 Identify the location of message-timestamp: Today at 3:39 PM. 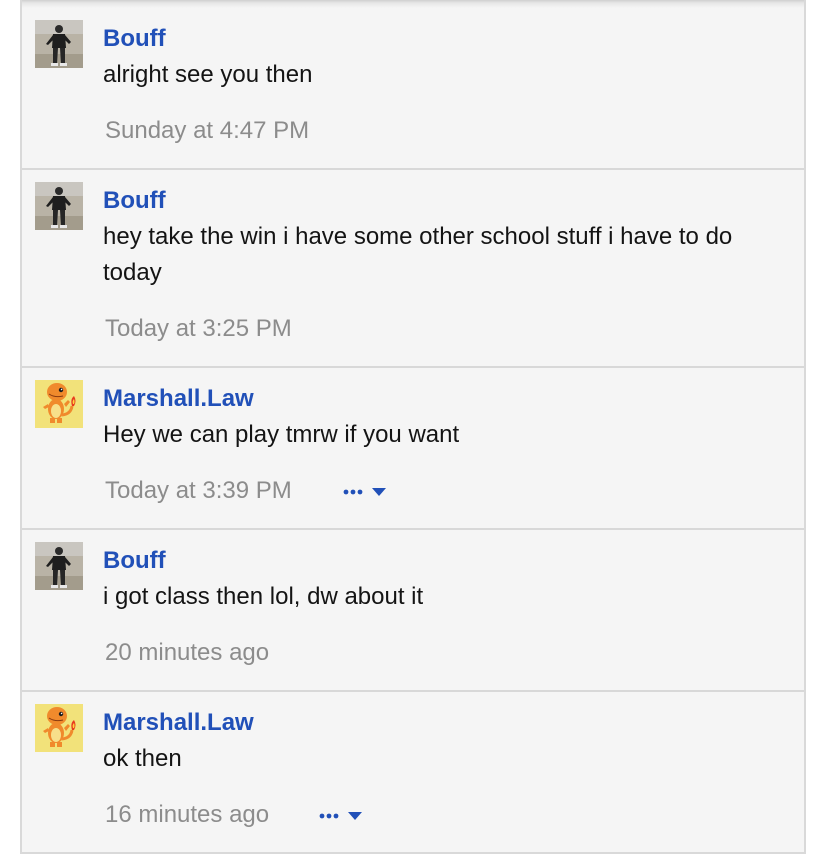
(198, 491).